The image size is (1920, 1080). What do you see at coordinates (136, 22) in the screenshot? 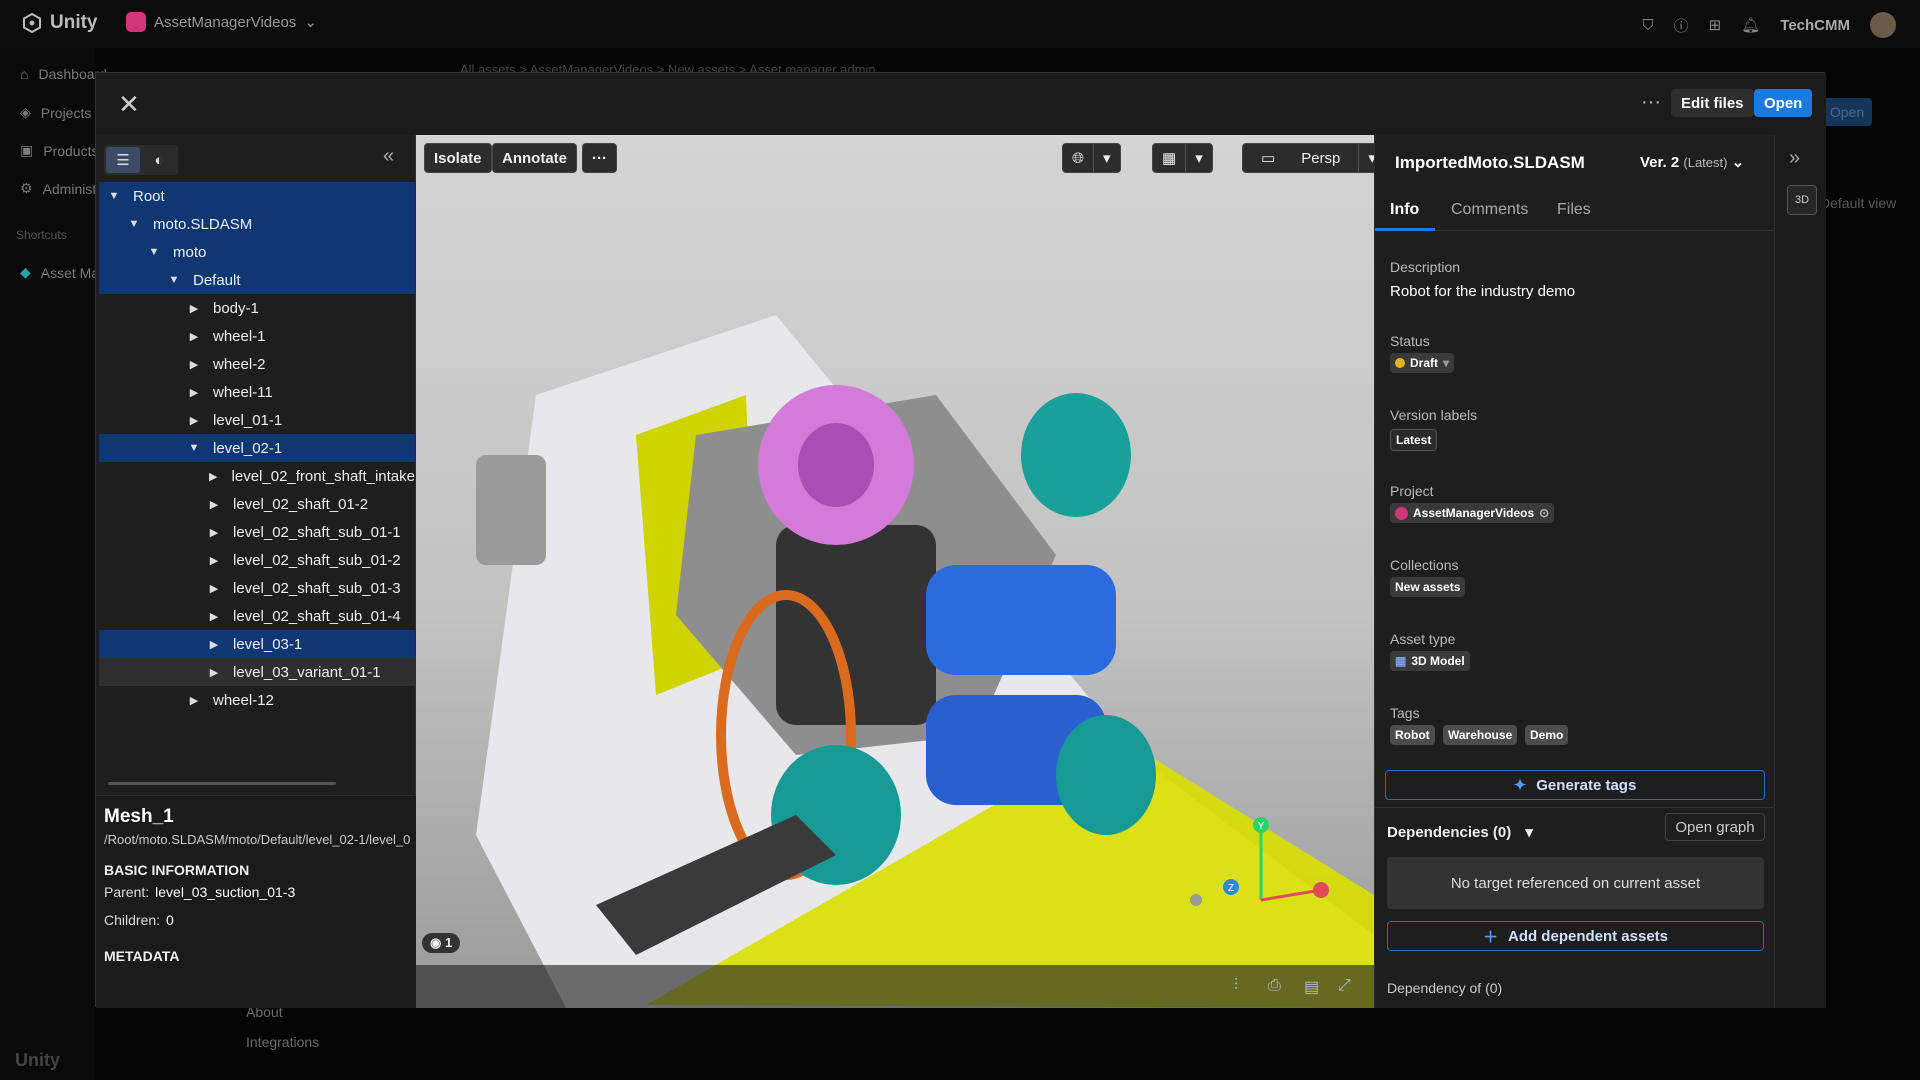
I see `project-icon` at bounding box center [136, 22].